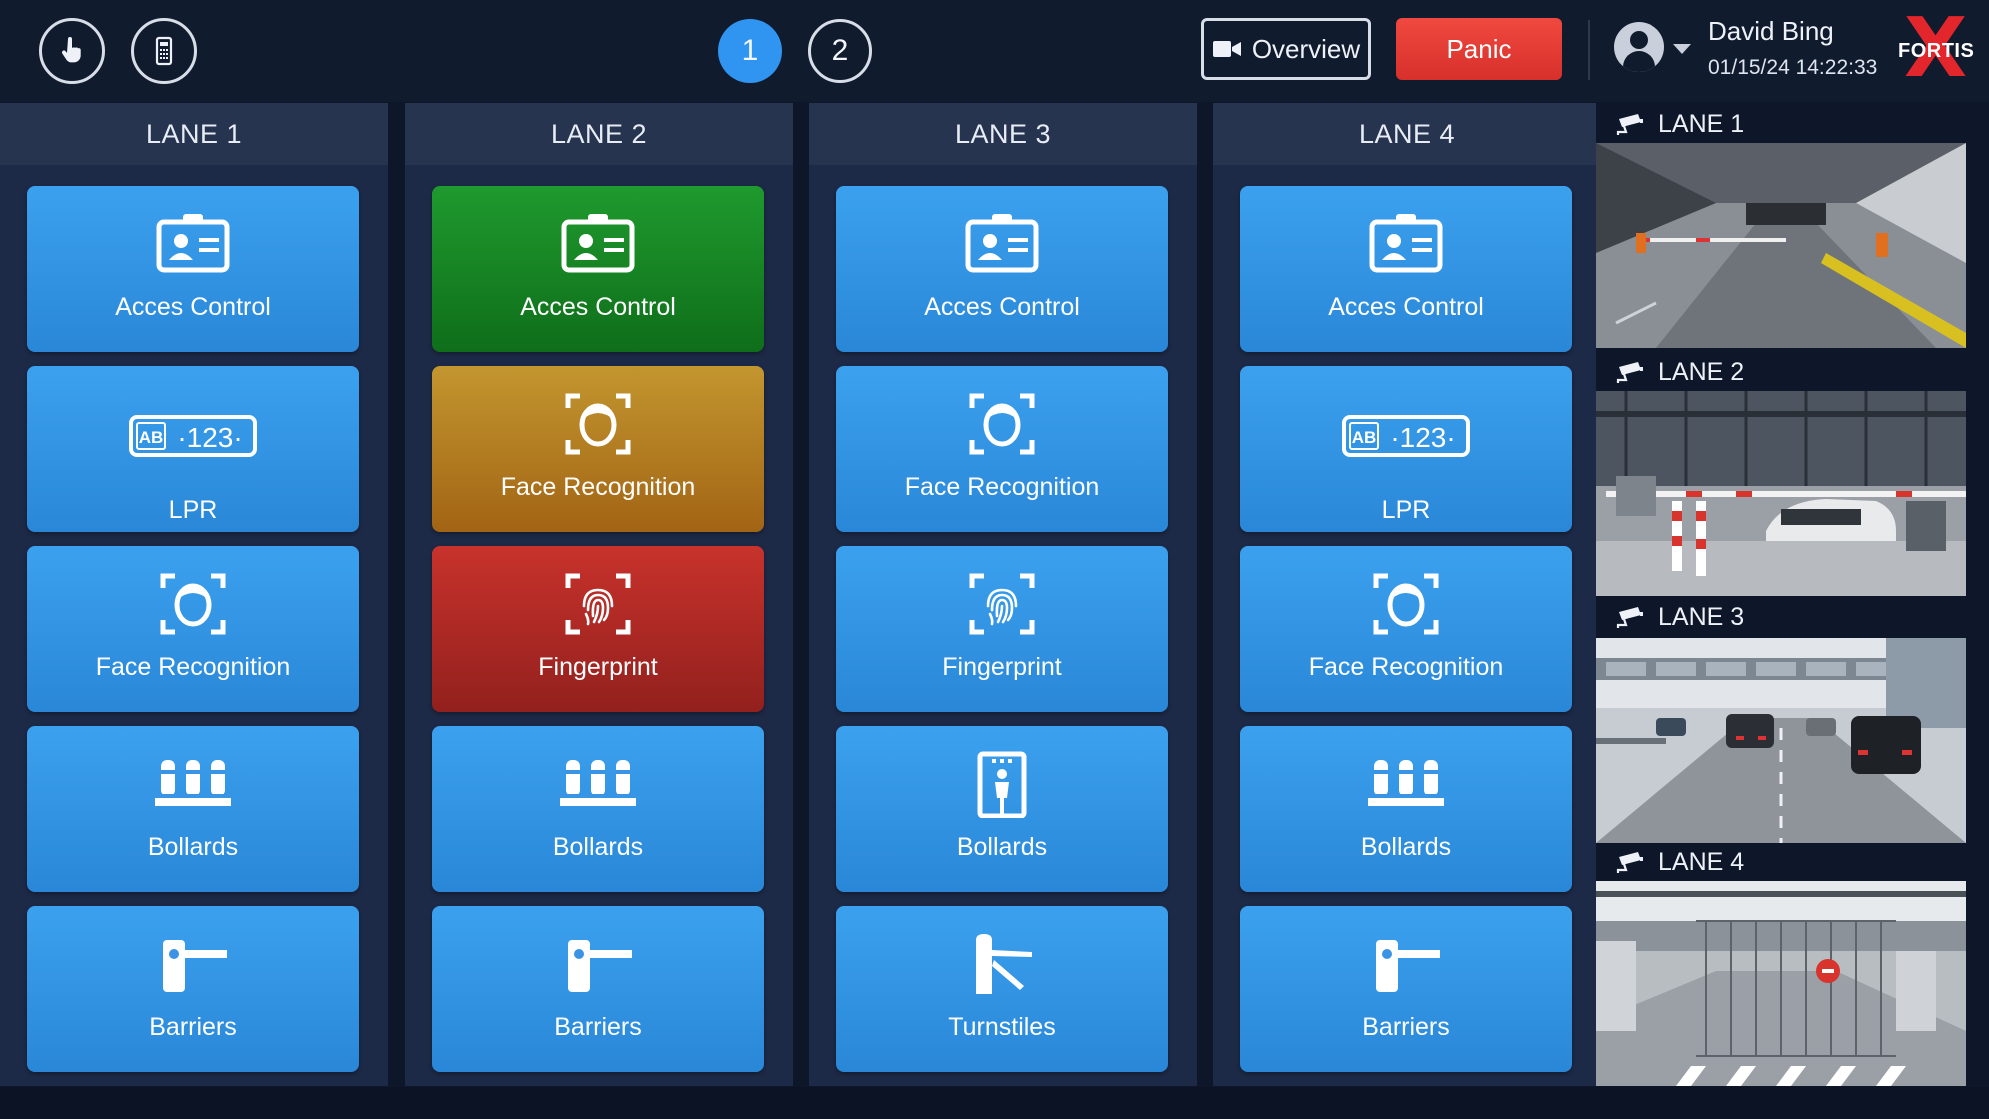 This screenshot has height=1119, width=1989. I want to click on lane-header: LANE 3, so click(1003, 134).